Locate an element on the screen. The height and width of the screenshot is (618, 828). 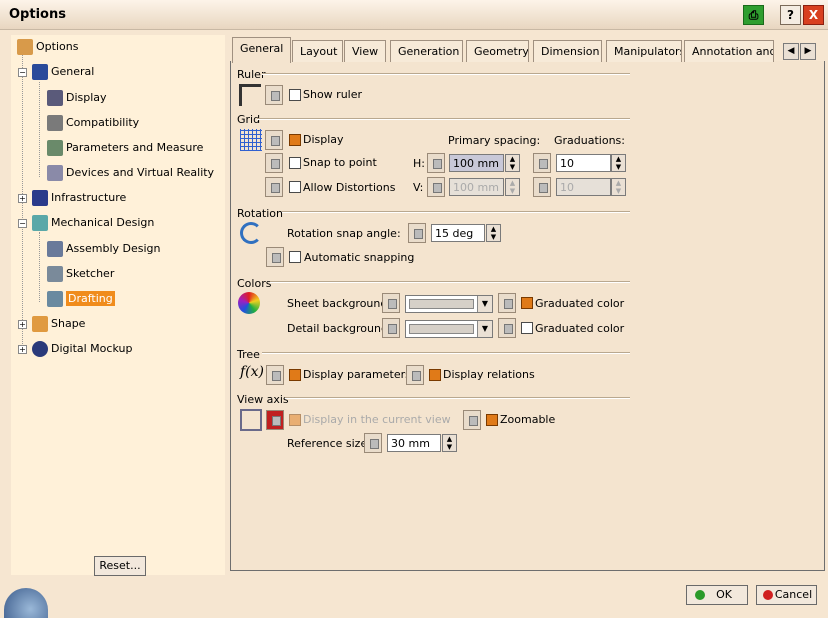
allow-distortions-label: Allow Distortions is located at coordinates (349, 187).